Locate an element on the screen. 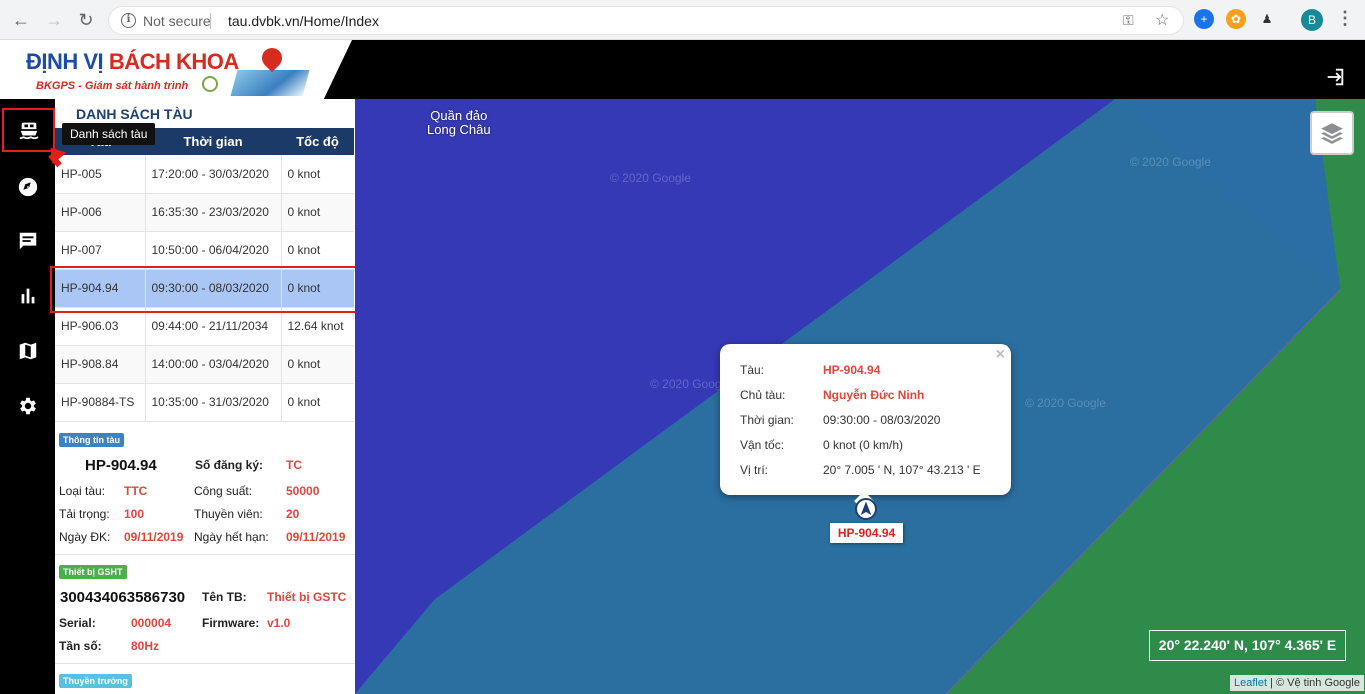  cell-time: 10:50:00 - 06/04/2020 is located at coordinates (213, 250).